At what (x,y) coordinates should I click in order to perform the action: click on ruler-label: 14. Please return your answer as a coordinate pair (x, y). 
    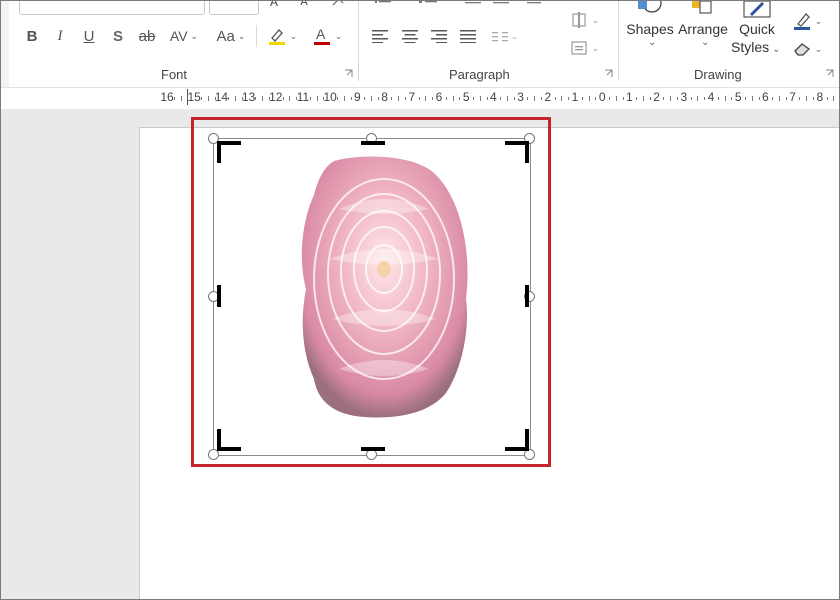
    Looking at the image, I should click on (221, 97).